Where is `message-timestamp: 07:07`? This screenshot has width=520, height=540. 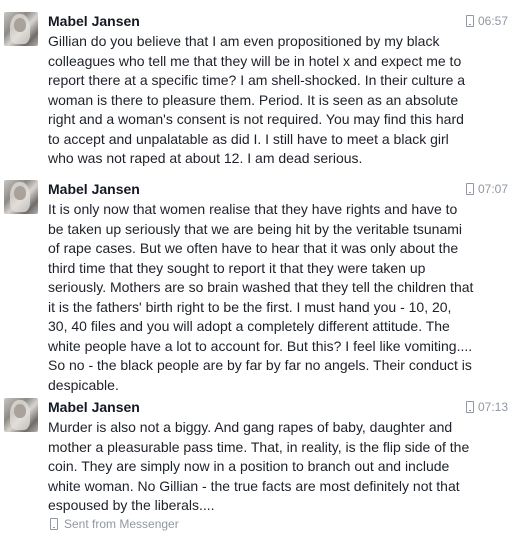 message-timestamp: 07:07 is located at coordinates (486, 189).